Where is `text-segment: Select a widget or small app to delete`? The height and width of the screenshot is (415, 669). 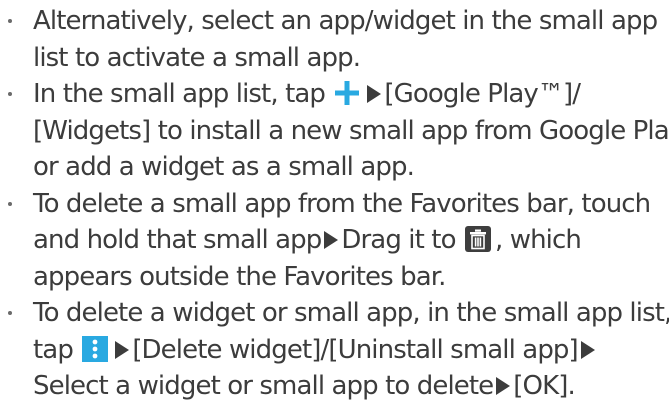 text-segment: Select a widget or small app to delete is located at coordinates (263, 386).